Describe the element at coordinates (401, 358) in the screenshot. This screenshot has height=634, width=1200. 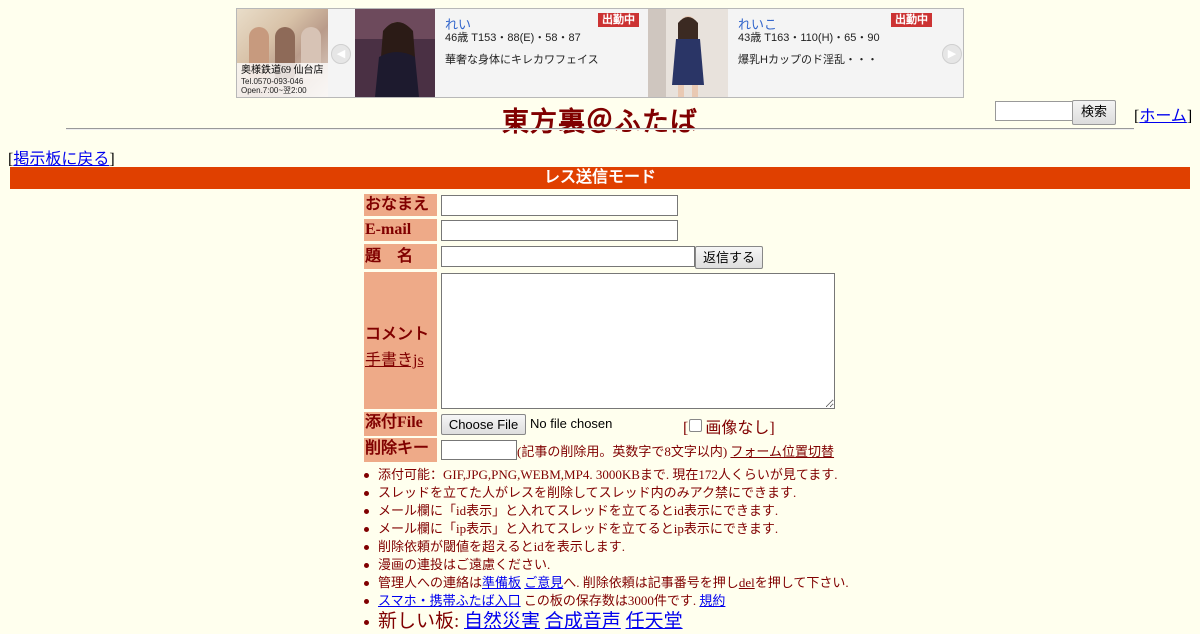
I see `handwriting-link: 手書きjs` at that location.